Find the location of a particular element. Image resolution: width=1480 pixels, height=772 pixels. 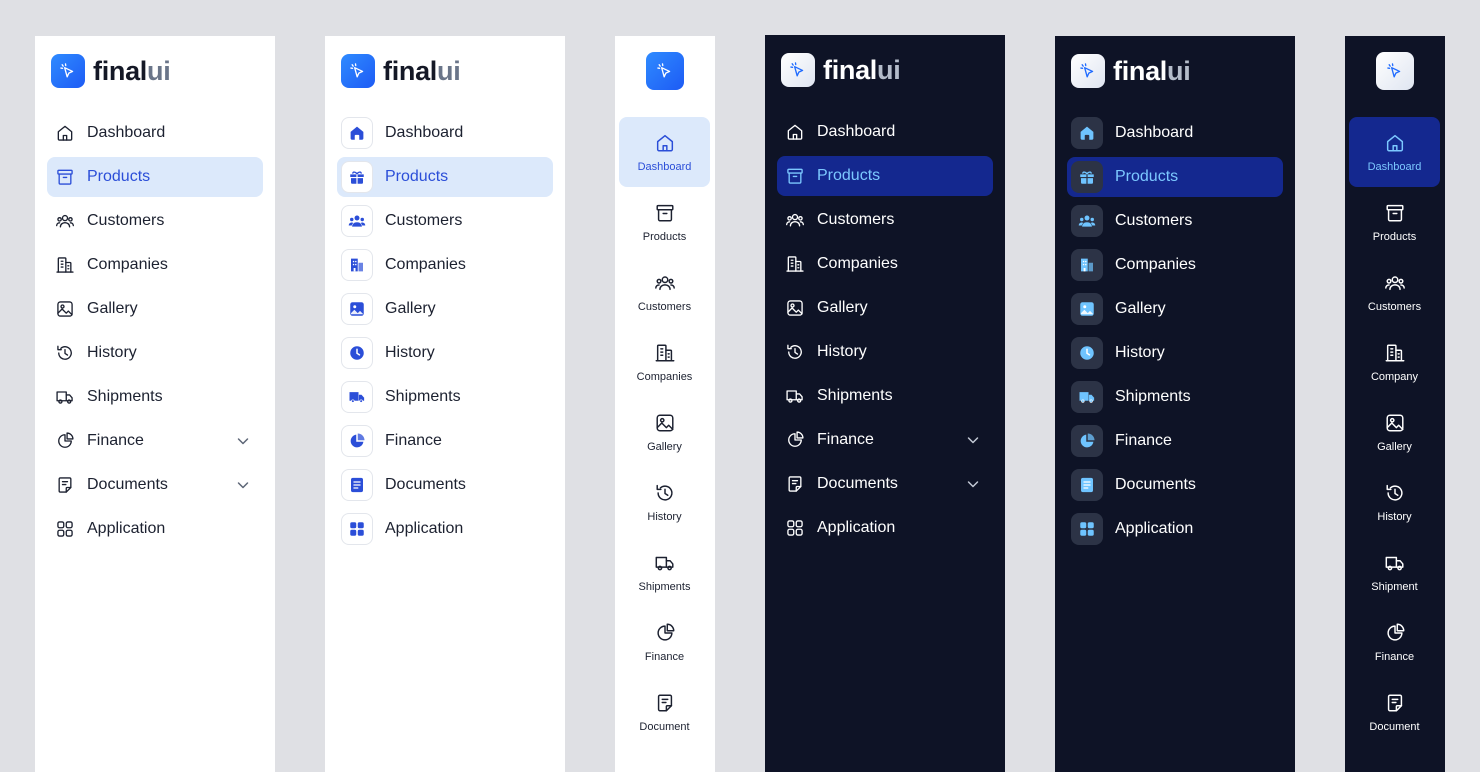

sidebar-item-label: Companies is located at coordinates (425, 264).